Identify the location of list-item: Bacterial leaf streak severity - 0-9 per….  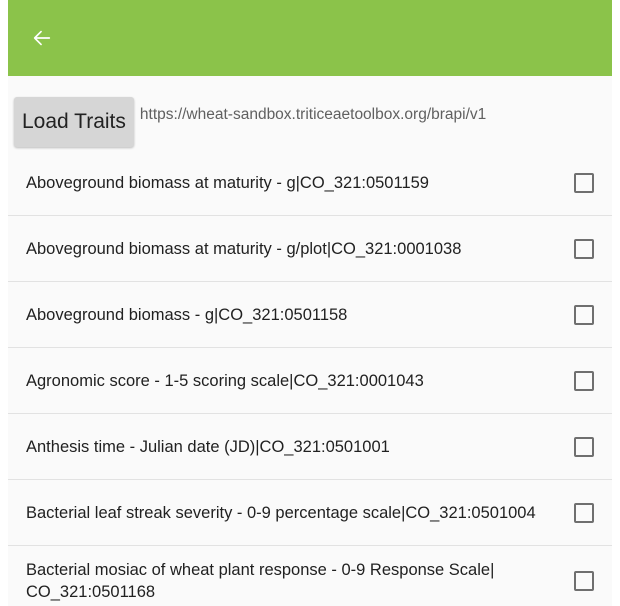
(310, 513).